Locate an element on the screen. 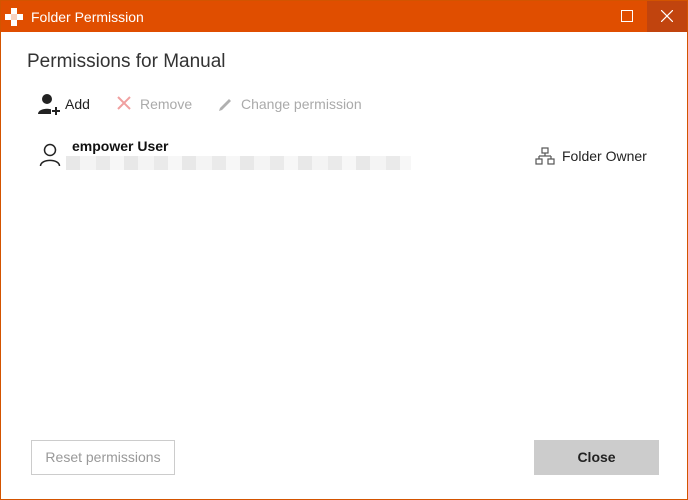 This screenshot has width=688, height=500. change-permission-label: Change permission is located at coordinates (301, 104).